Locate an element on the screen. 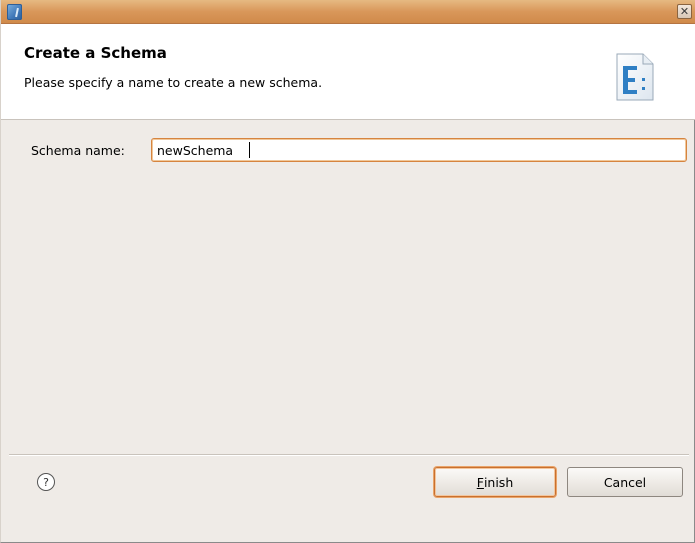  help-button: ? is located at coordinates (46, 482).